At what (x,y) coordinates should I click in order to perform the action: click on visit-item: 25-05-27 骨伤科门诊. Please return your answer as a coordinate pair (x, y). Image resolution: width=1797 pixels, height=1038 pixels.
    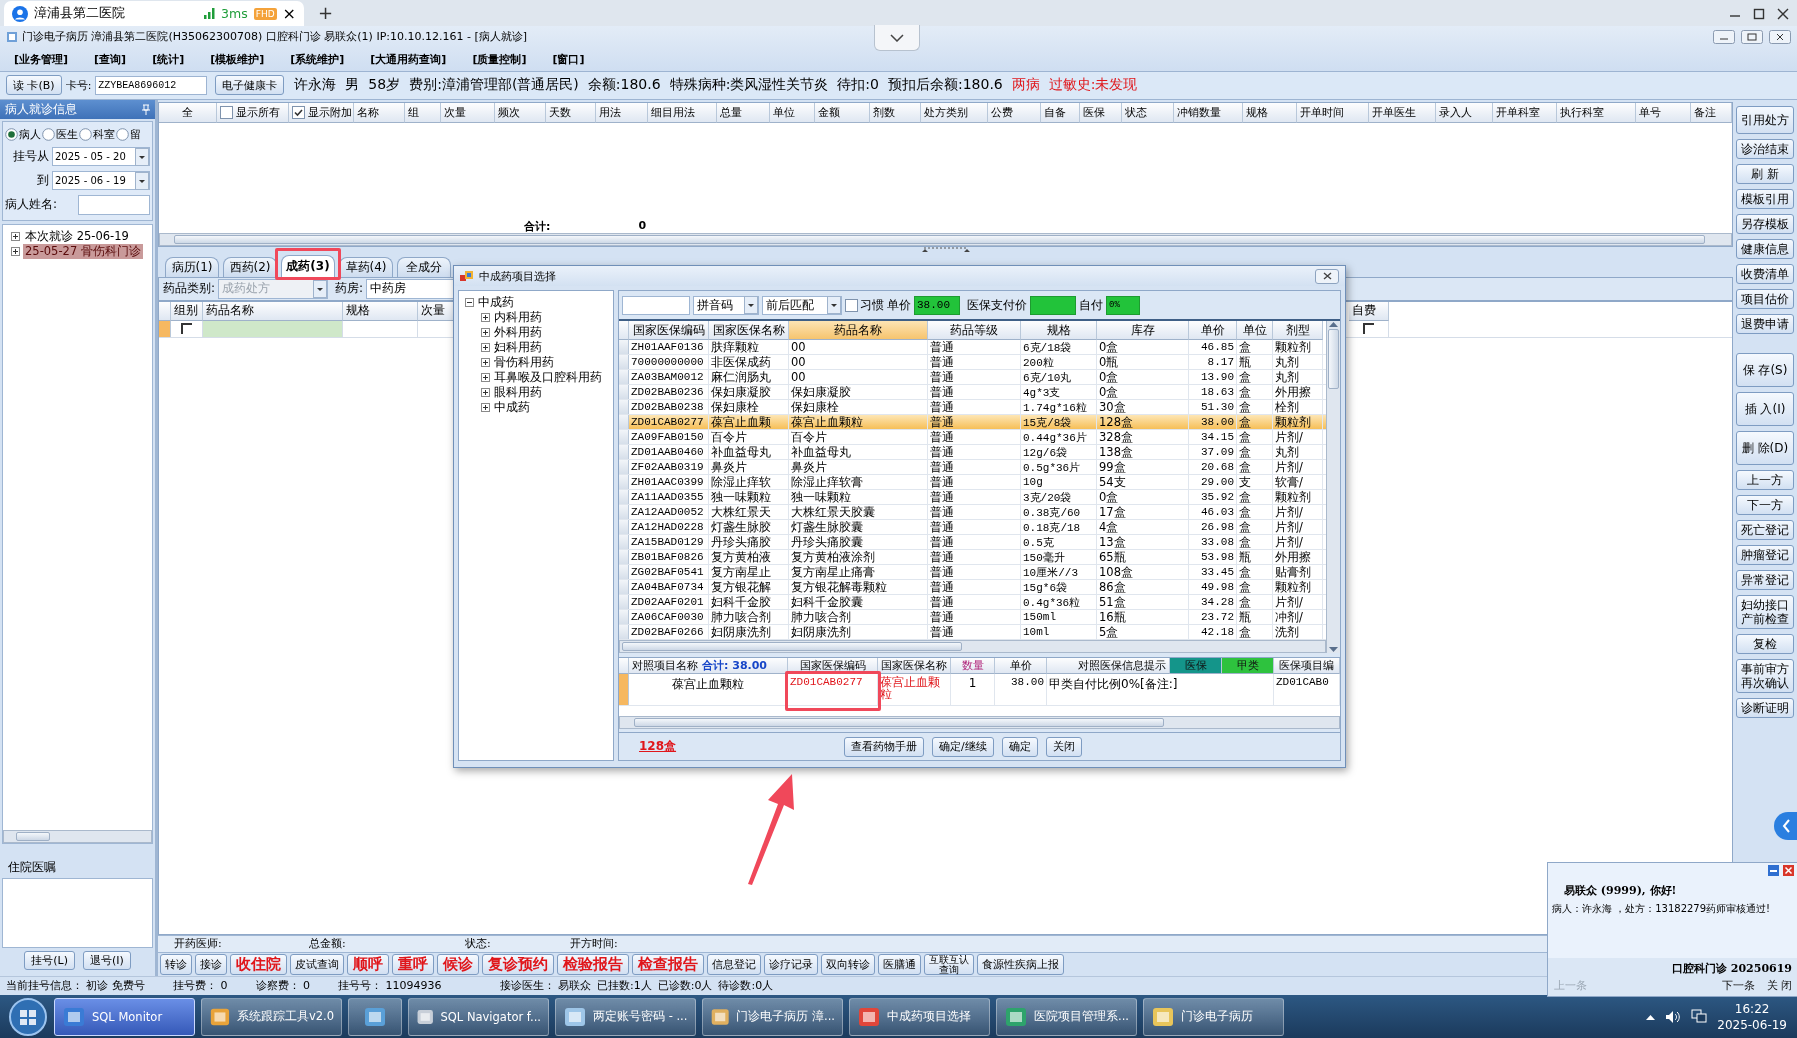
    Looking at the image, I should click on (83, 251).